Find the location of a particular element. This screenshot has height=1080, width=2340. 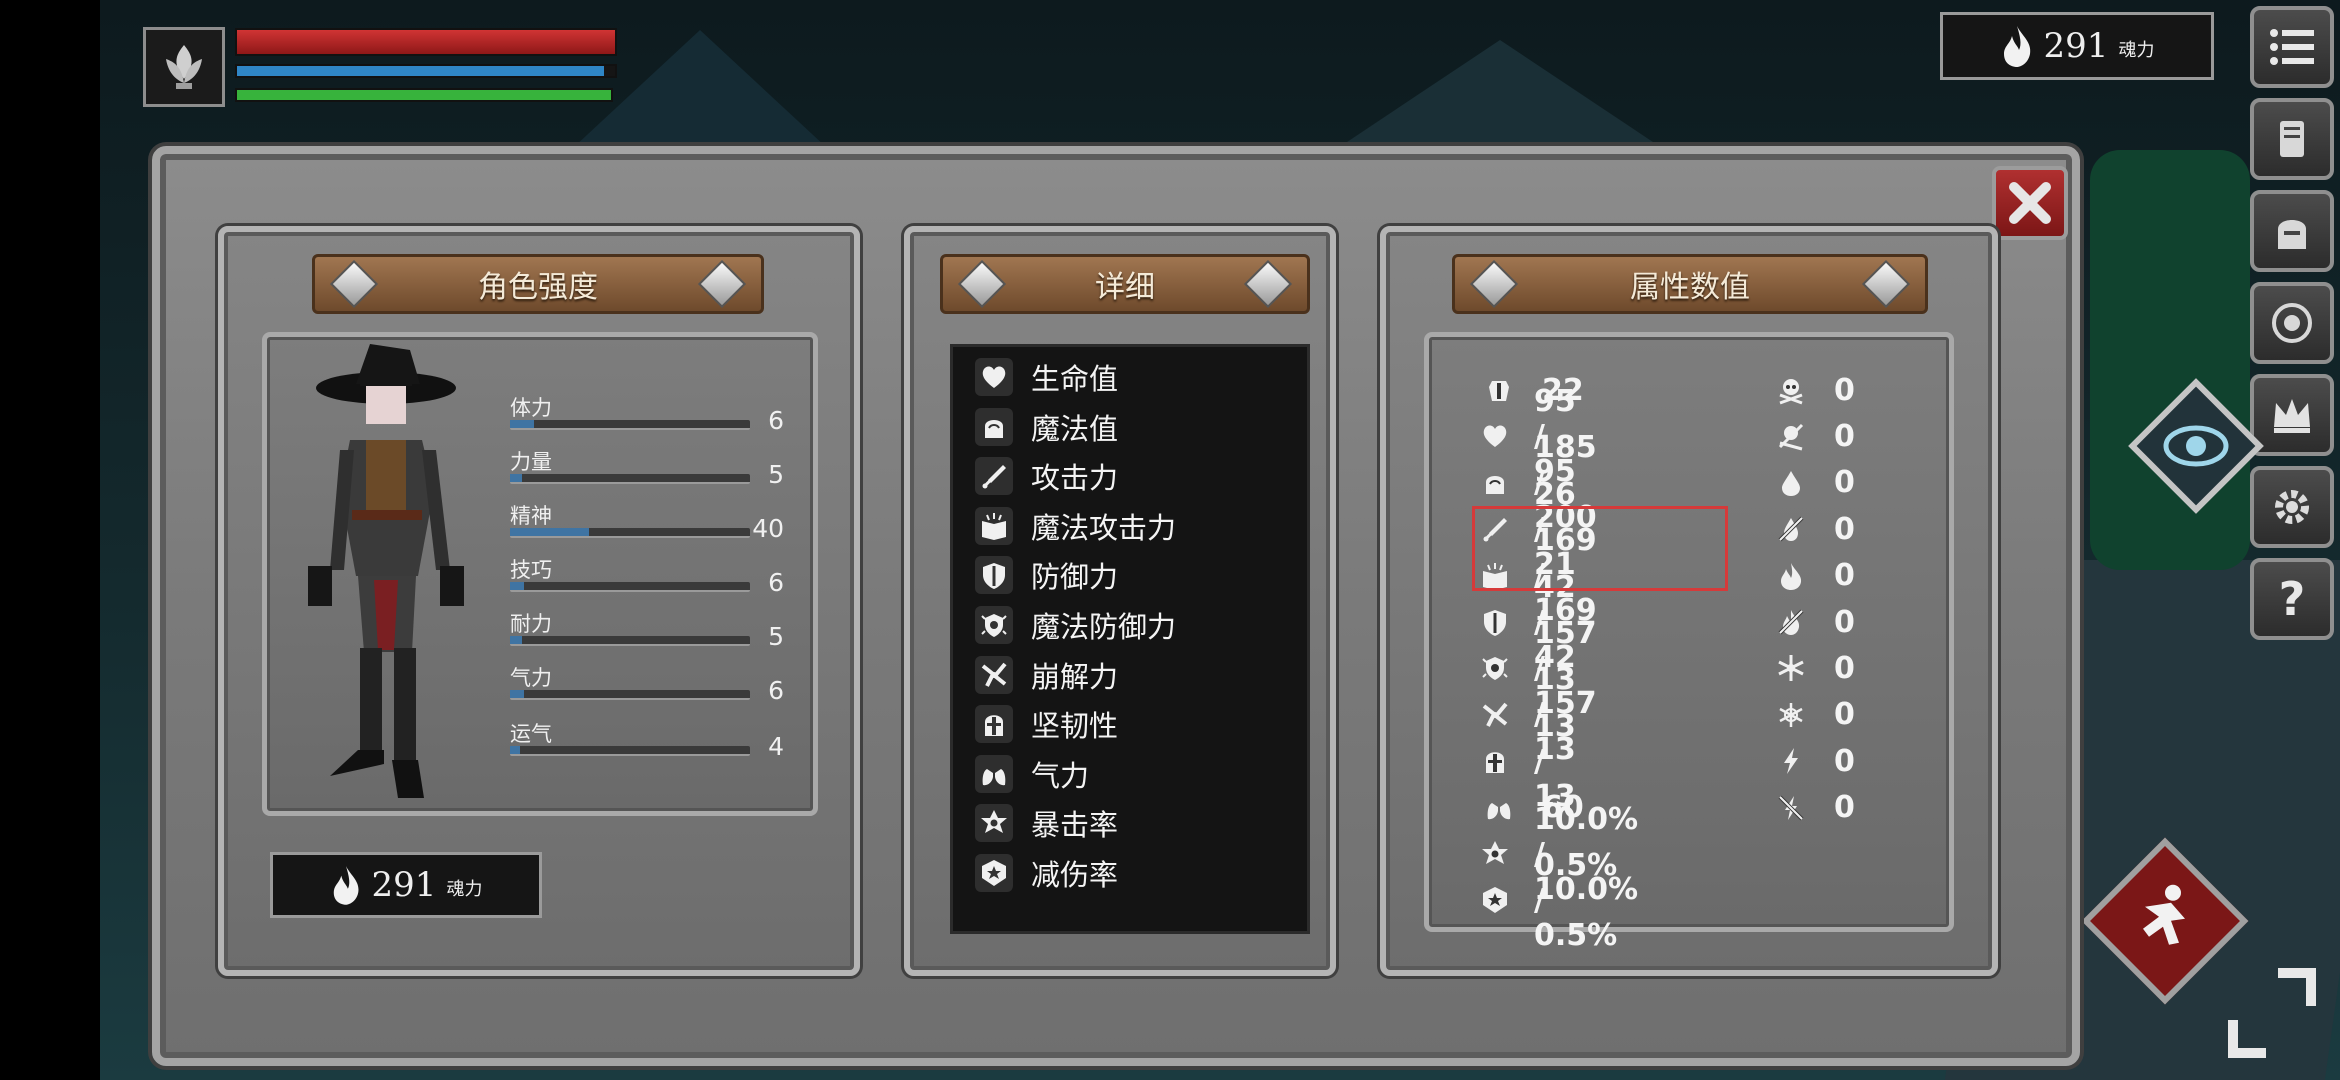

detail-row: 魔法值 is located at coordinates (1046, 427).